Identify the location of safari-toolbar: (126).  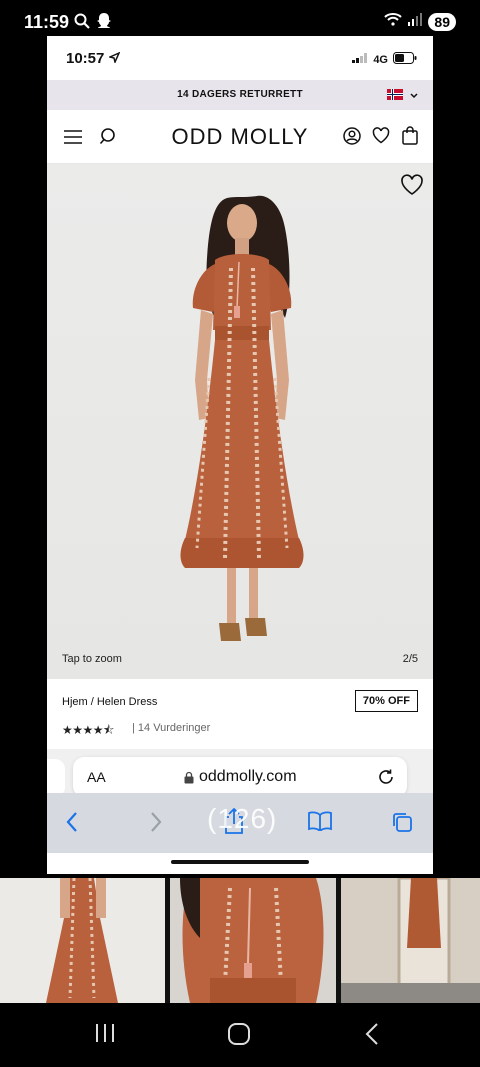
(240, 823).